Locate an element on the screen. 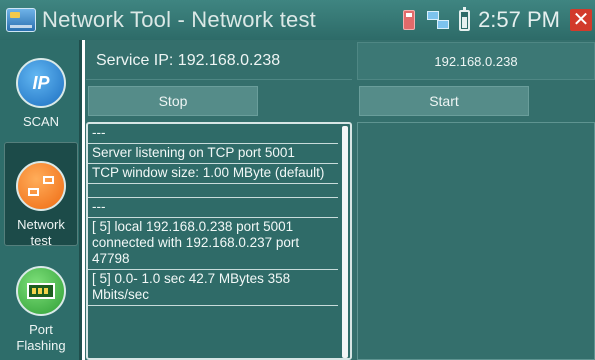 This screenshot has width=595, height=360. sidebar-item-label: Network test is located at coordinates (41, 232).